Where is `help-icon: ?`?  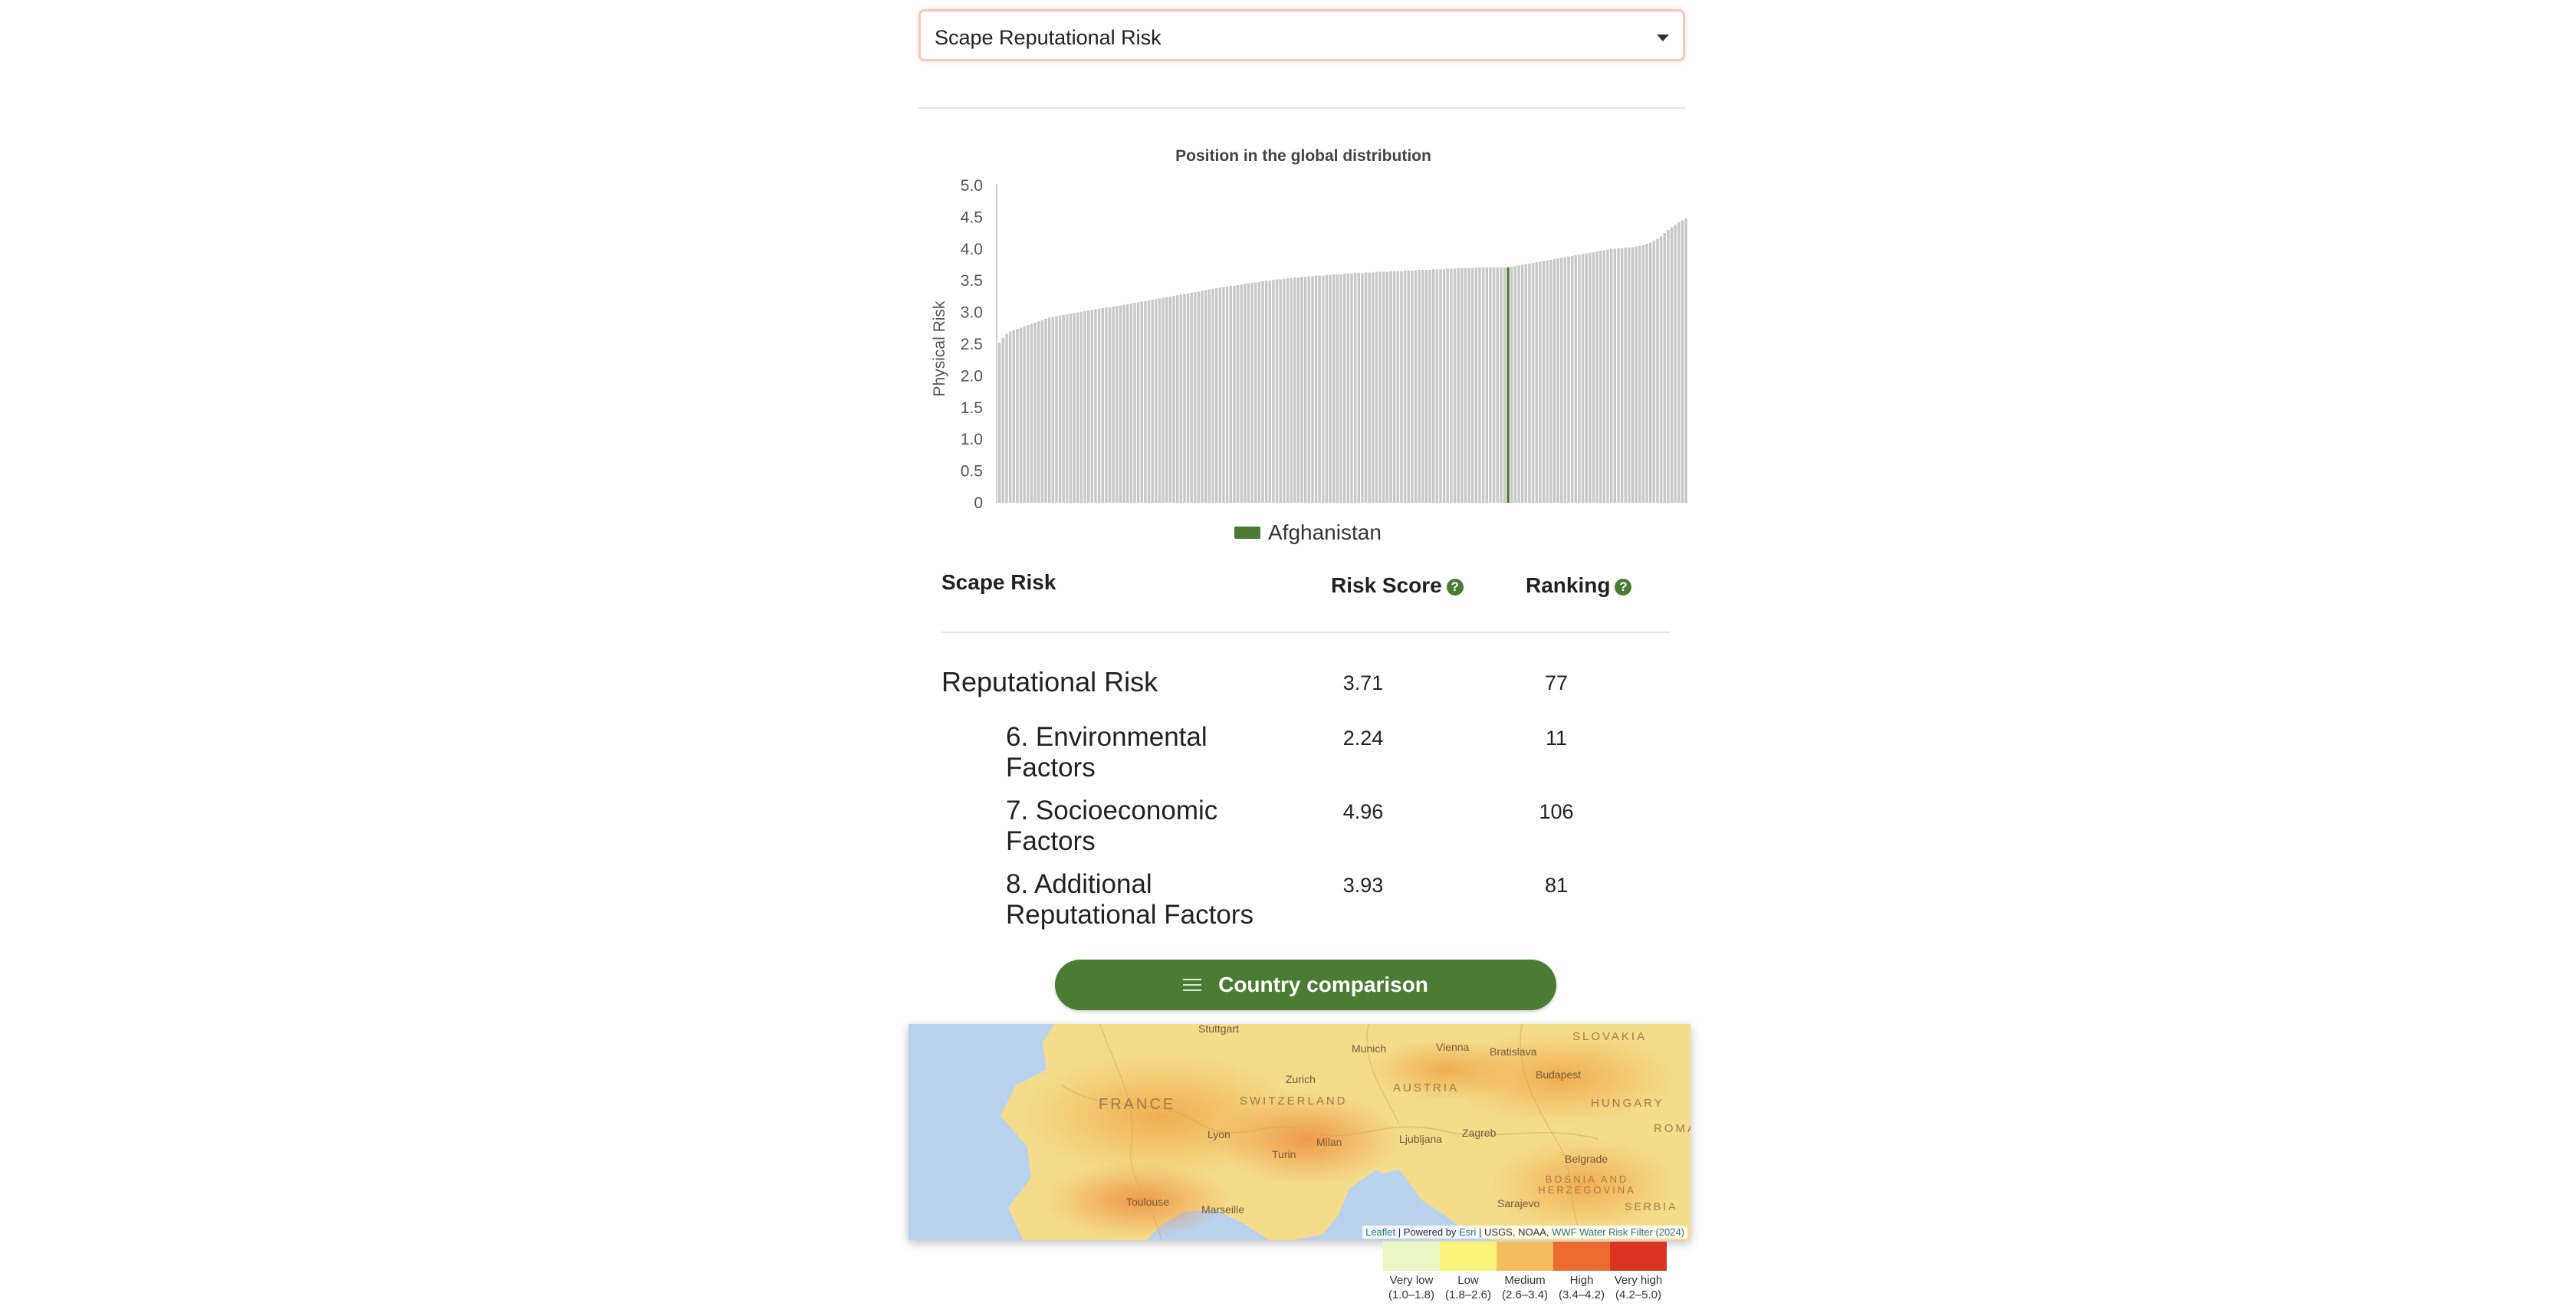 help-icon: ? is located at coordinates (1455, 587).